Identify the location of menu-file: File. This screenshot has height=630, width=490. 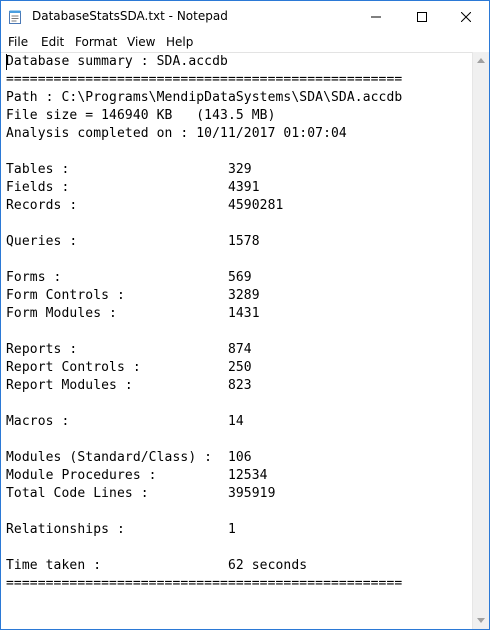
(18, 42).